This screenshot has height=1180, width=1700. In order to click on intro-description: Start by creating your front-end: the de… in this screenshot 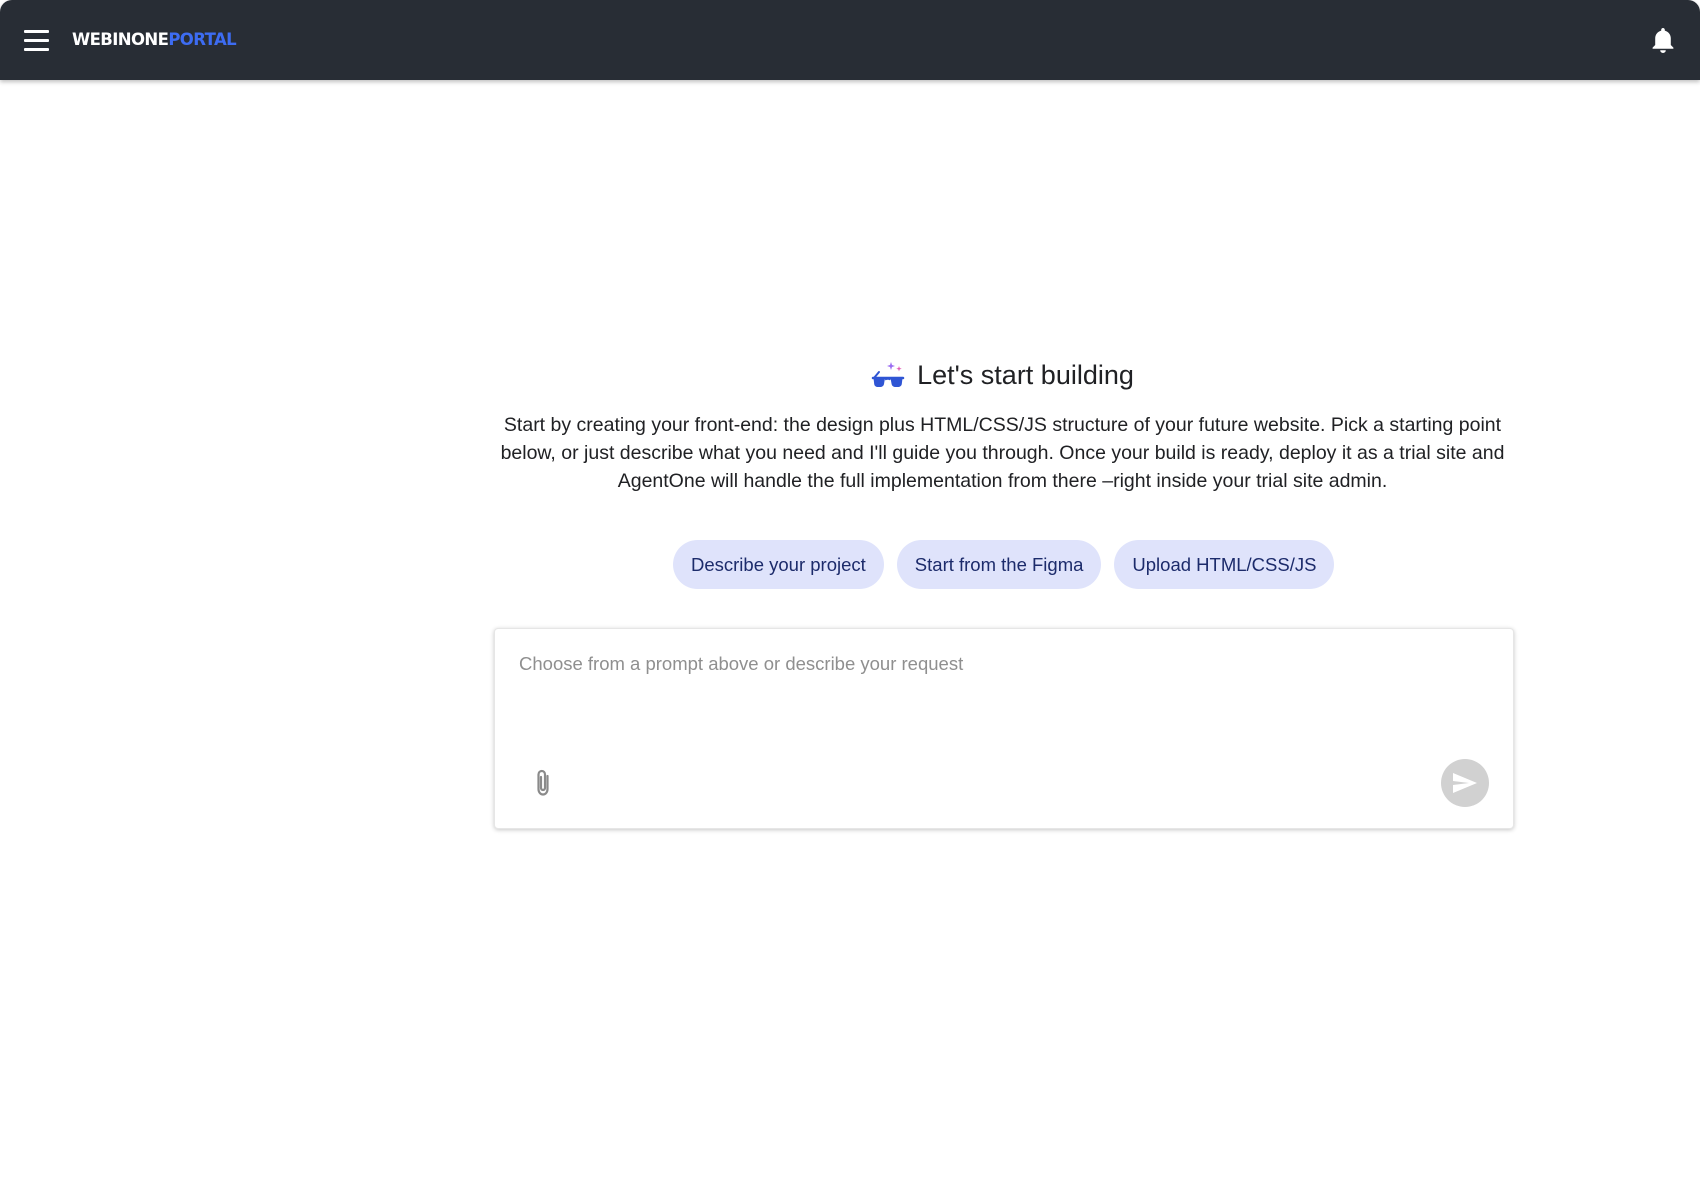, I will do `click(1002, 453)`.